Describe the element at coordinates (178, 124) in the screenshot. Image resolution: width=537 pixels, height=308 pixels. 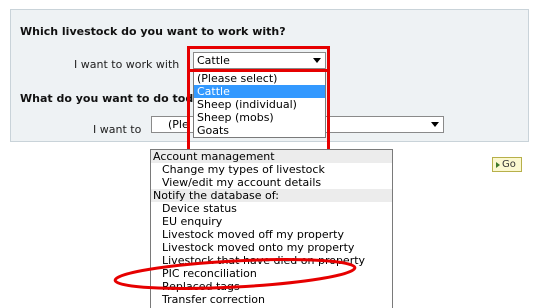
I see `action-select-value: (Ple` at that location.